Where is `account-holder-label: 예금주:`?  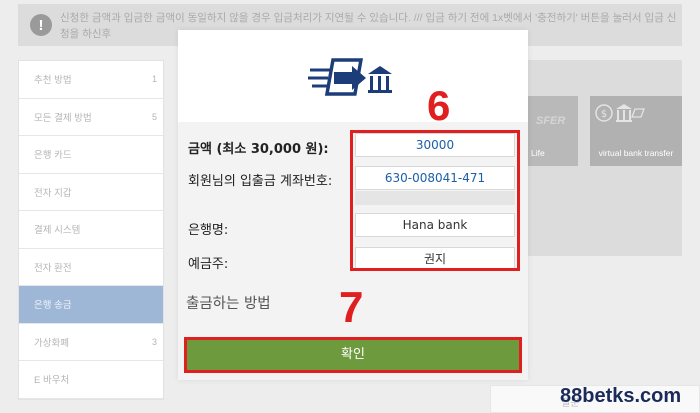
account-holder-label: 예금주: is located at coordinates (208, 264).